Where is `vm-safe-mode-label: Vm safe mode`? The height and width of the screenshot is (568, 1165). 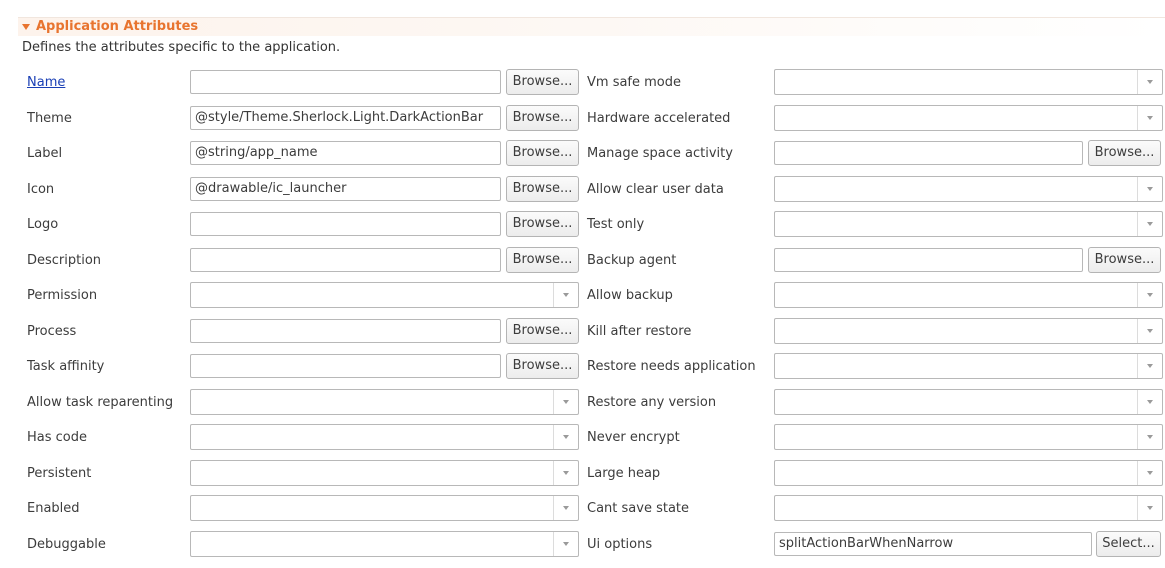 vm-safe-mode-label: Vm safe mode is located at coordinates (634, 82).